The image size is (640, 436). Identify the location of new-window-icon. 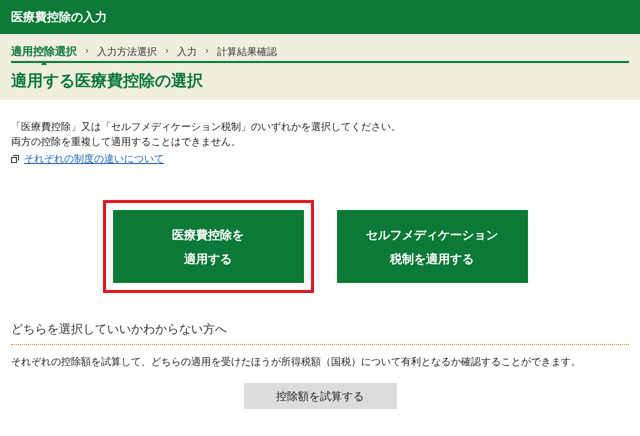
(15, 159).